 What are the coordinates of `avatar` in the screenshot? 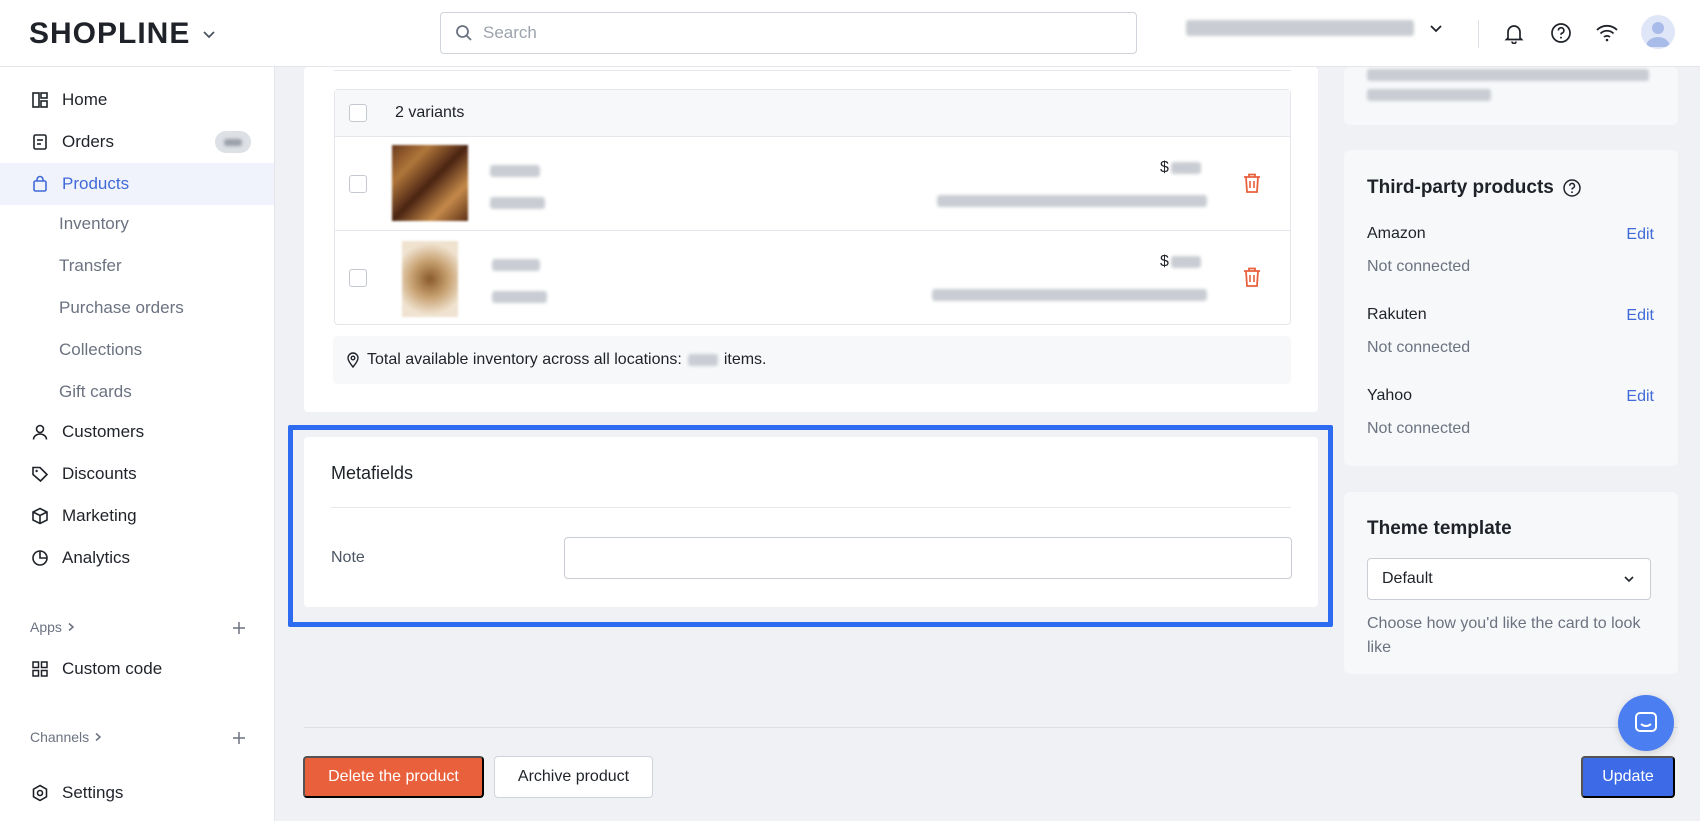 It's located at (1658, 32).